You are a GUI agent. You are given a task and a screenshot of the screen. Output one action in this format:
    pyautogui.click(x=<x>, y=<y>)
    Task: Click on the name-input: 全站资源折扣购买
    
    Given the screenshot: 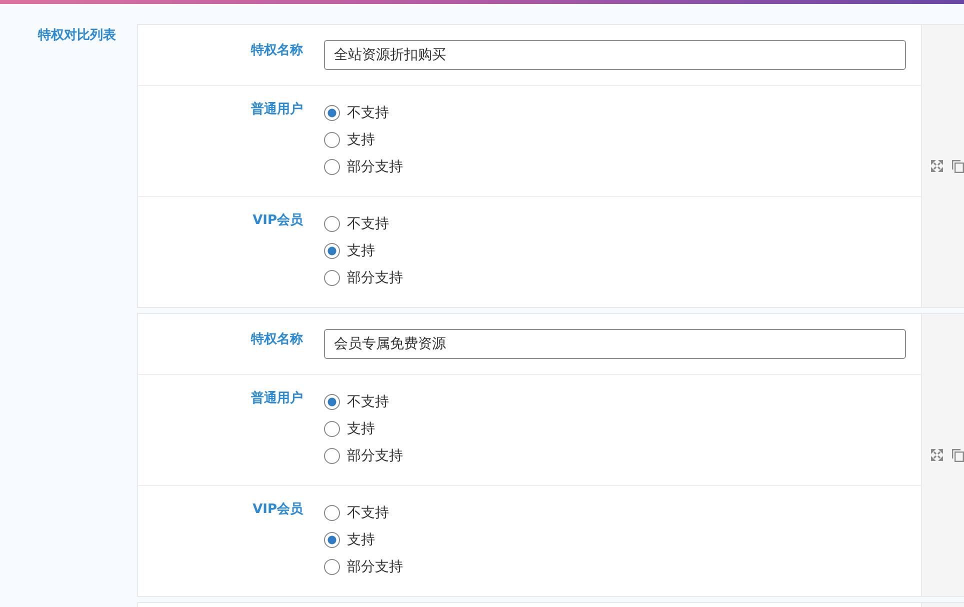 What is the action you would take?
    pyautogui.click(x=615, y=55)
    